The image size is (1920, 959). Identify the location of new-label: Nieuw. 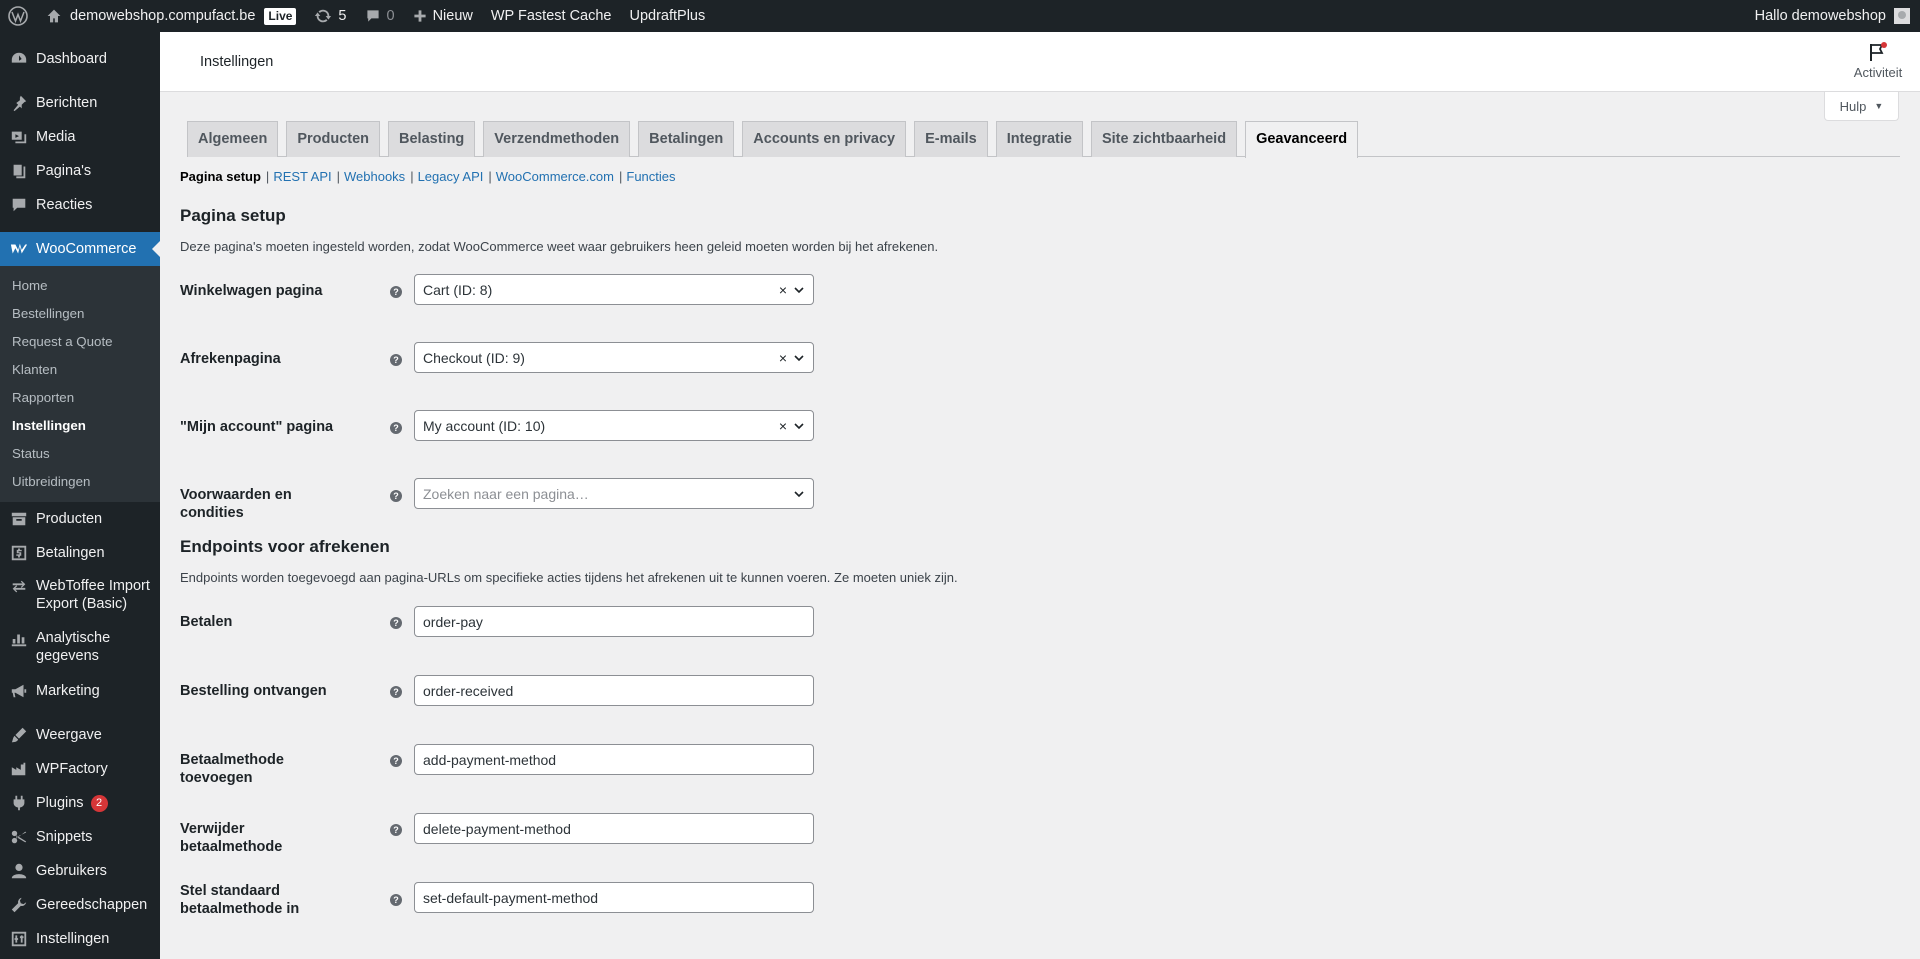
(452, 16).